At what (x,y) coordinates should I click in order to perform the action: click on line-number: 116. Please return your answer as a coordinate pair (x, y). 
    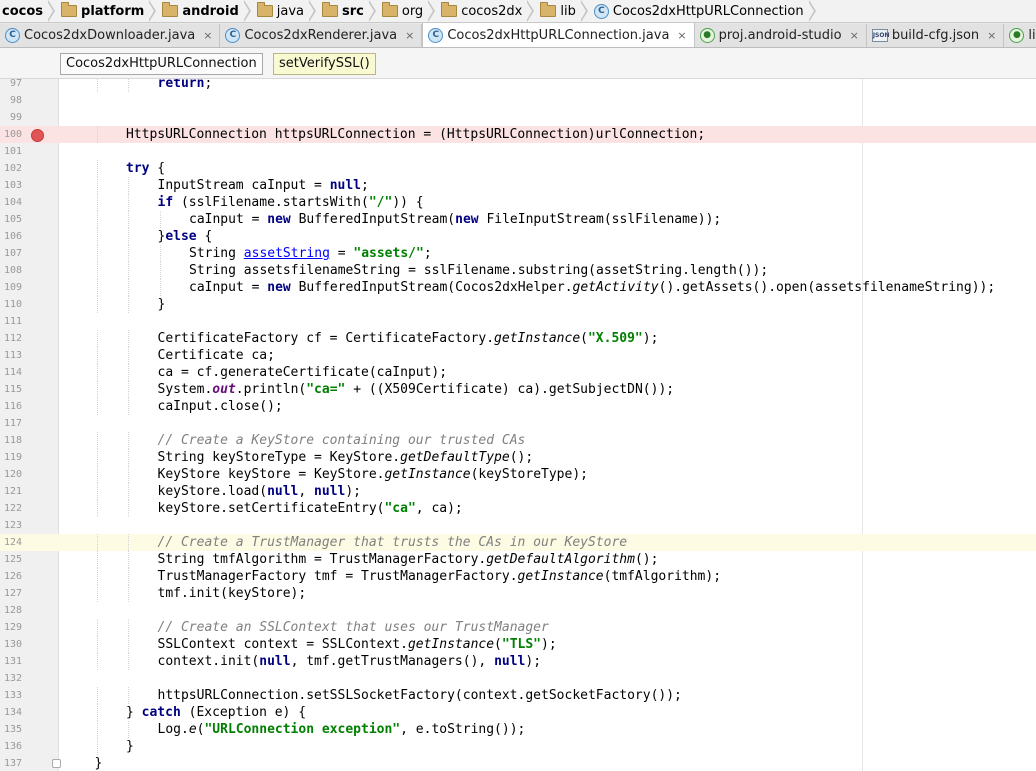
    Looking at the image, I should click on (12, 406).